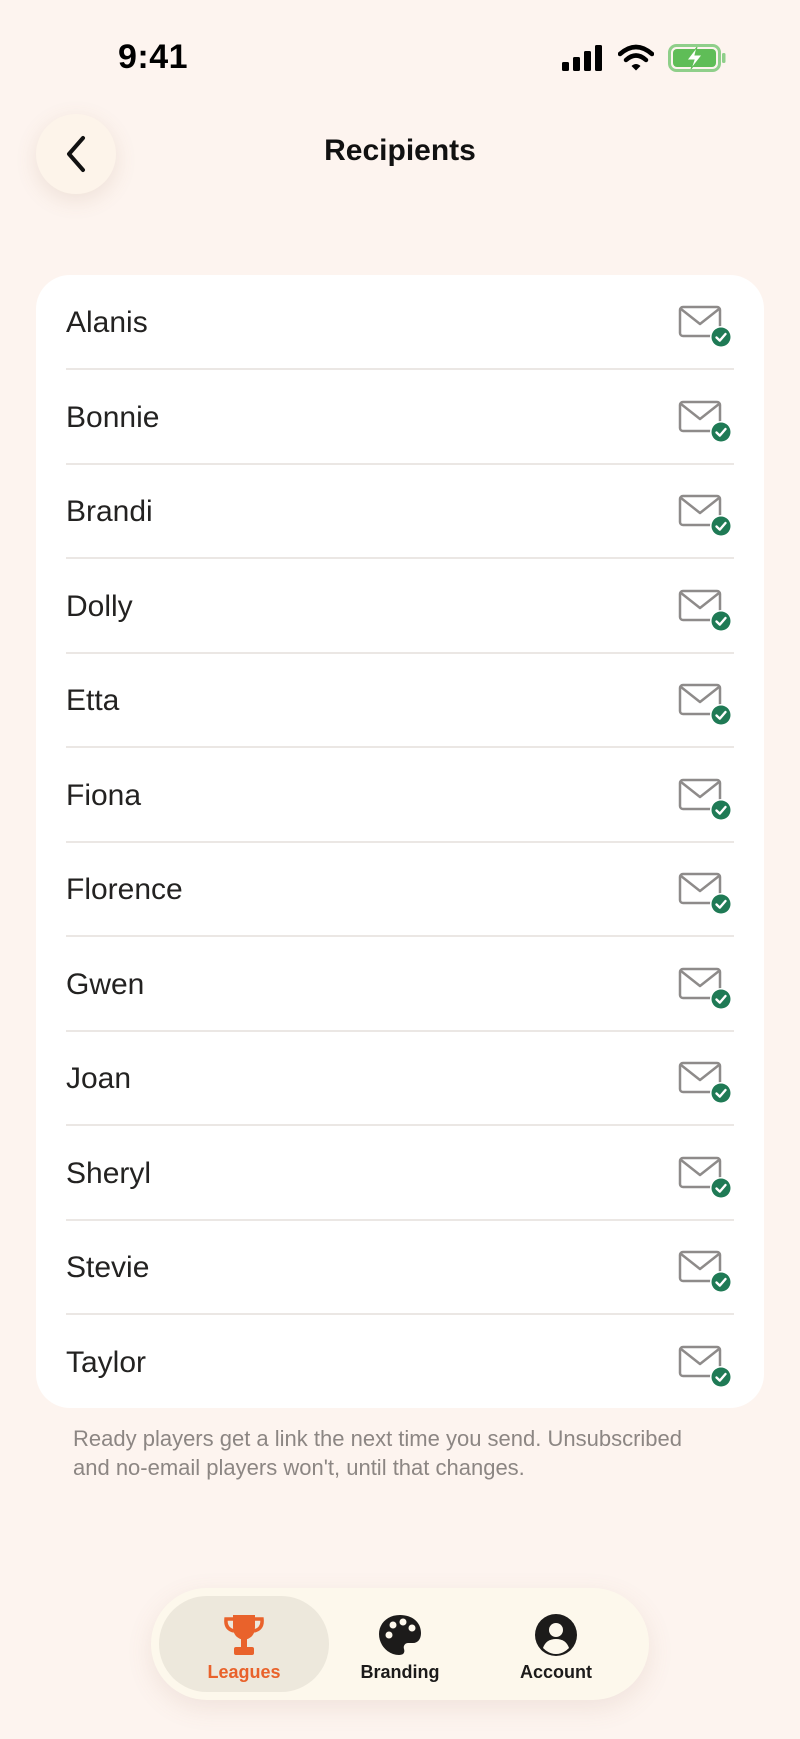 This screenshot has width=800, height=1739. Describe the element at coordinates (400, 59) in the screenshot. I see `status-bar: 9:41` at that location.